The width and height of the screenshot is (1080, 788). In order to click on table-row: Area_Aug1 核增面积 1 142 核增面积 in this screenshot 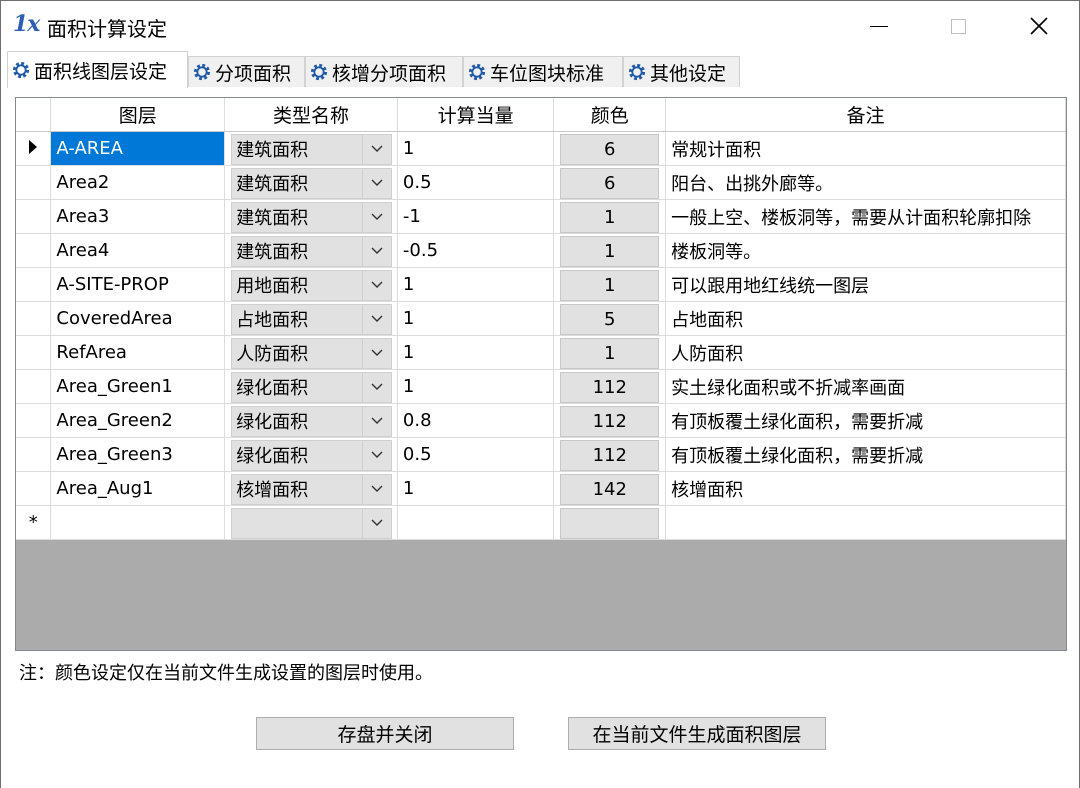, I will do `click(541, 488)`.